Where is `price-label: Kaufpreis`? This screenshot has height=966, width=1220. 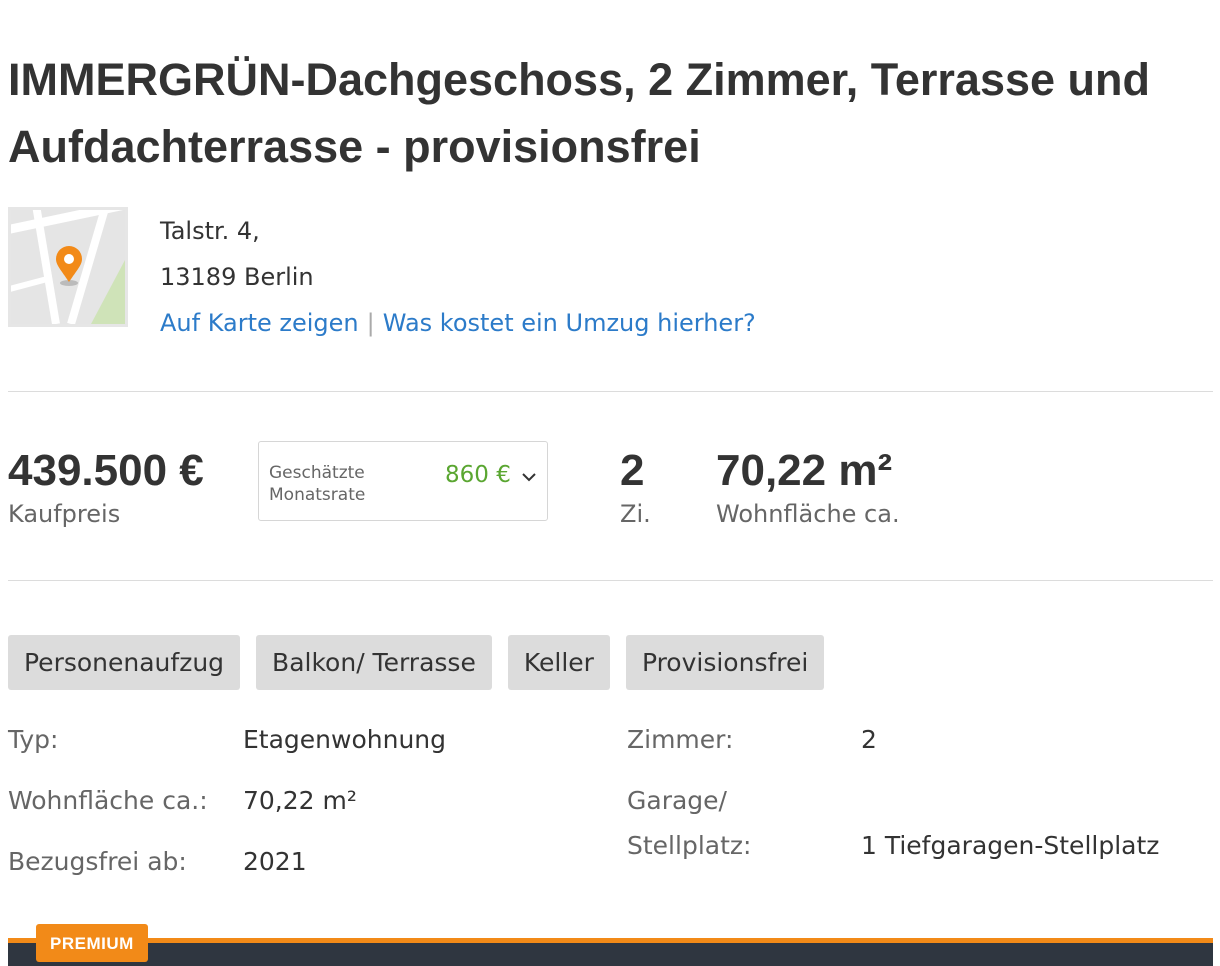 price-label: Kaufpreis is located at coordinates (64, 514).